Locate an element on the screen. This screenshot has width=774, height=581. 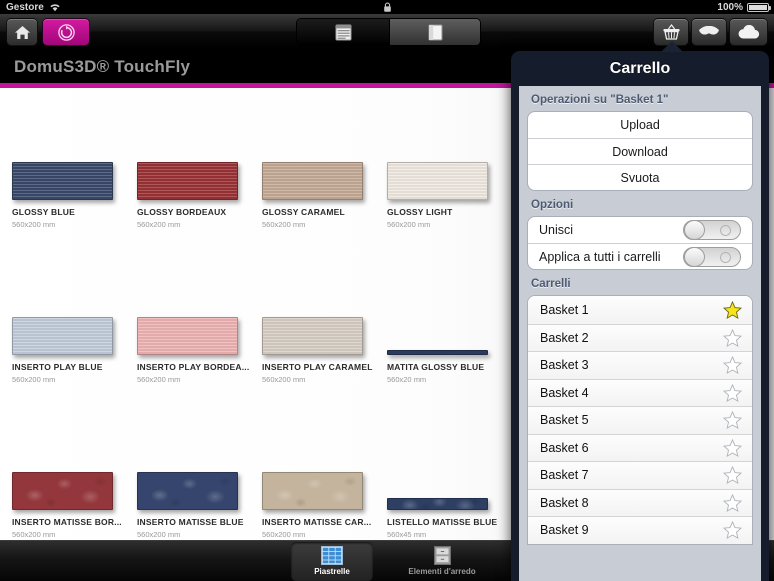
glasses-icon is located at coordinates (709, 32).